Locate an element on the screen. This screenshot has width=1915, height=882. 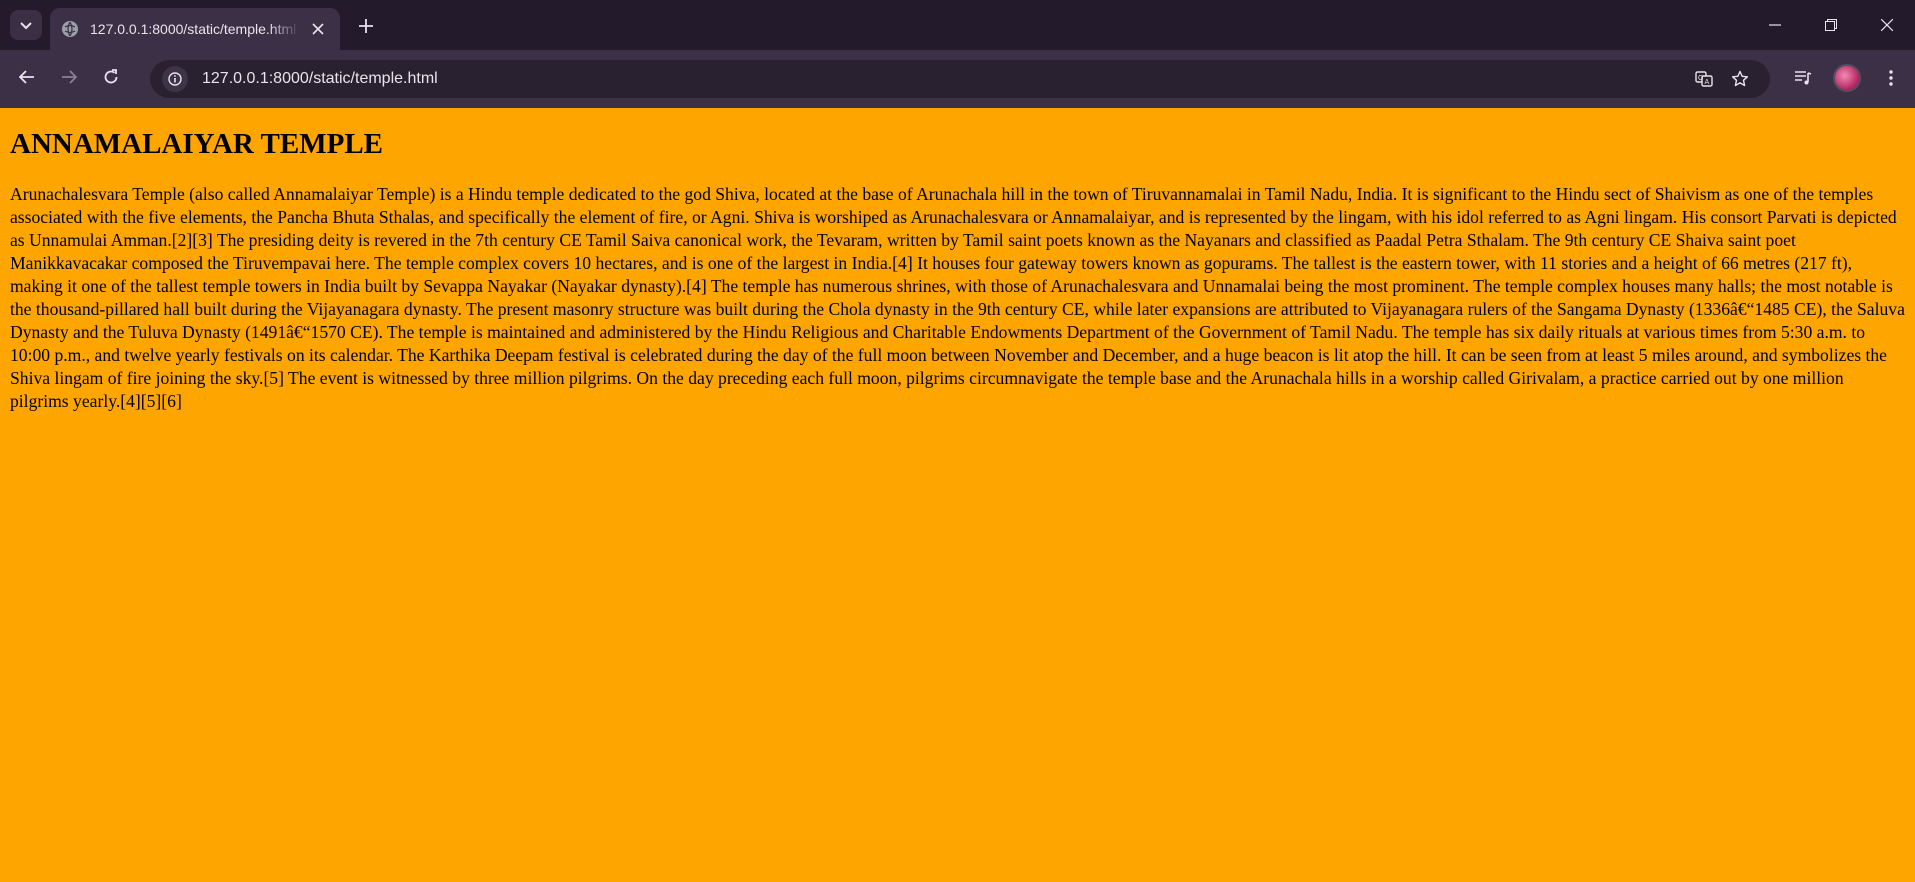
arrow-left-icon is located at coordinates (26, 79).